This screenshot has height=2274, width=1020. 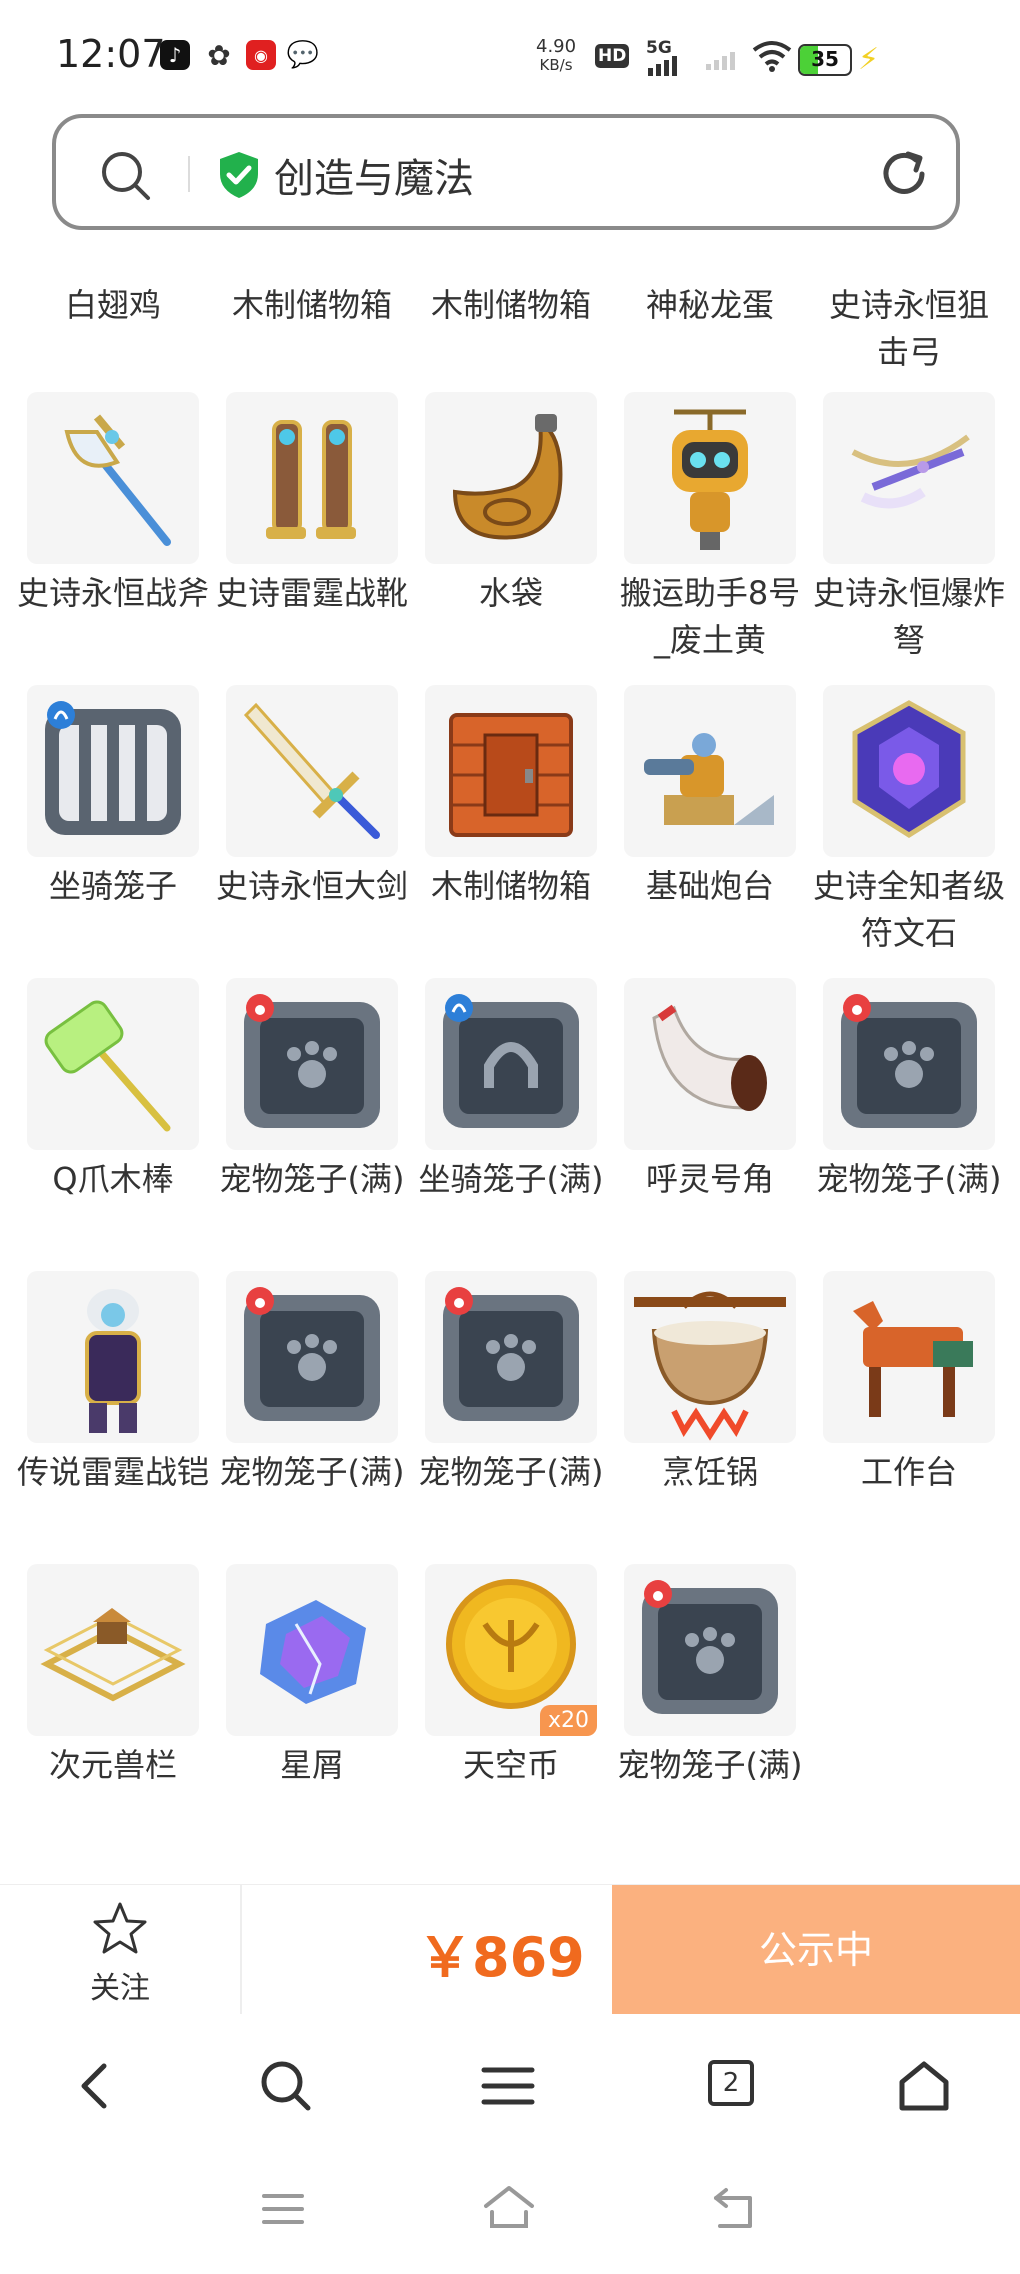 I want to click on item-image: x20, so click(x=511, y=1650).